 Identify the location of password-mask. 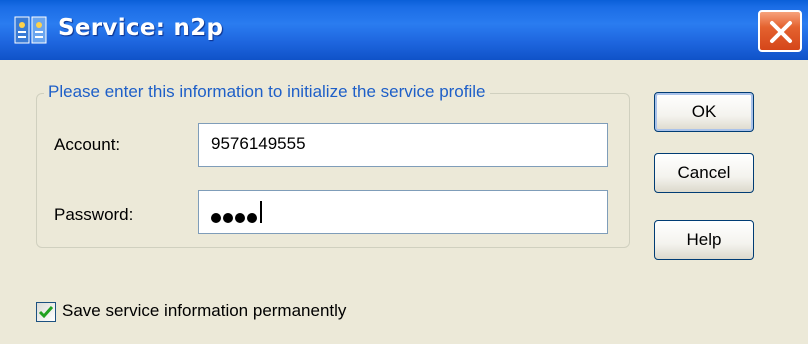
(235, 218).